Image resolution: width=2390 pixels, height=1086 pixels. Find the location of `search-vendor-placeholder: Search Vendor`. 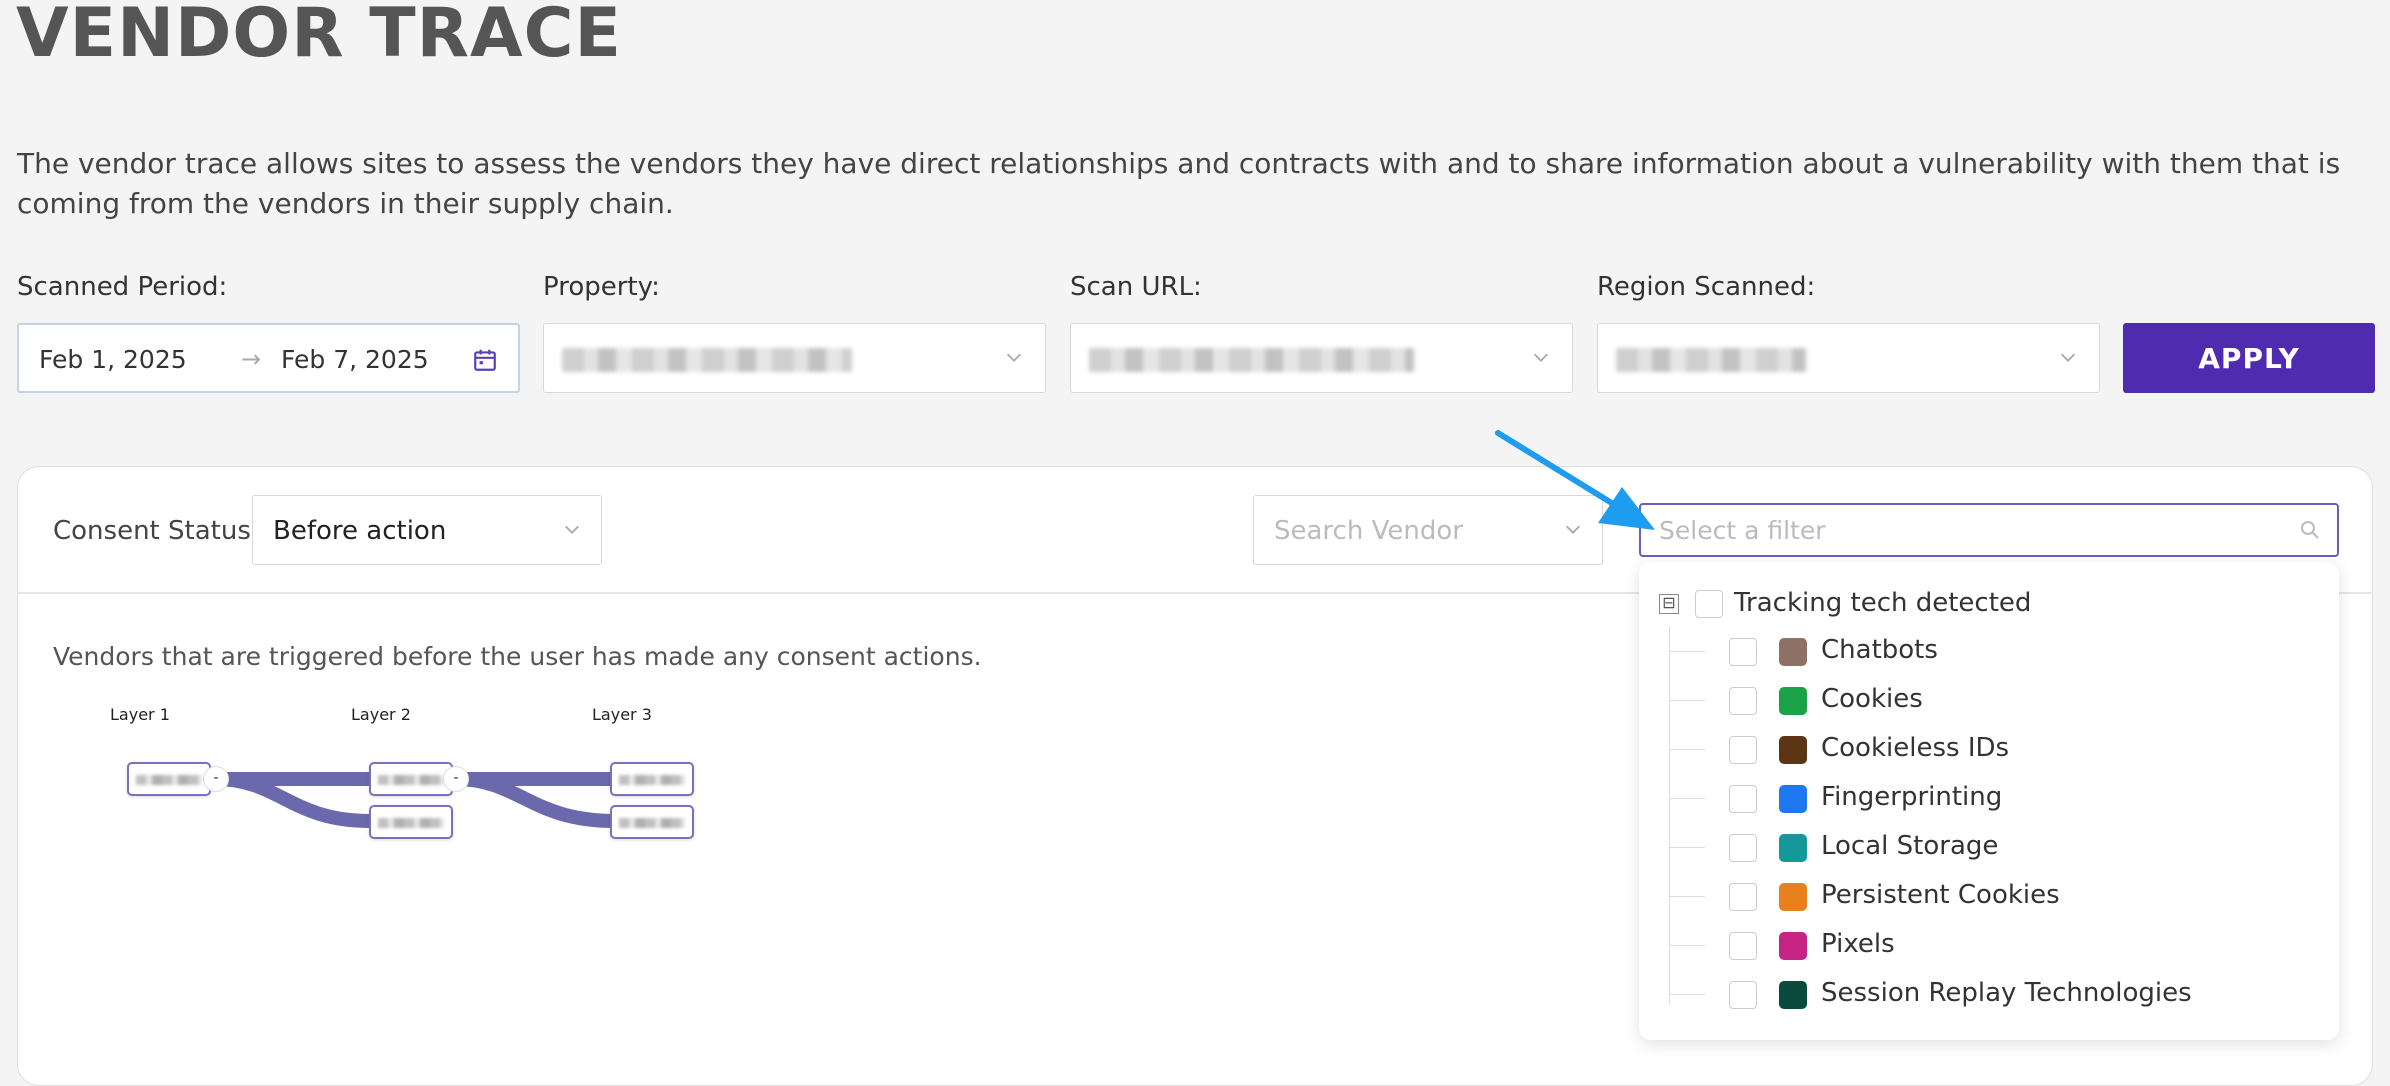

search-vendor-placeholder: Search Vendor is located at coordinates (1368, 531).